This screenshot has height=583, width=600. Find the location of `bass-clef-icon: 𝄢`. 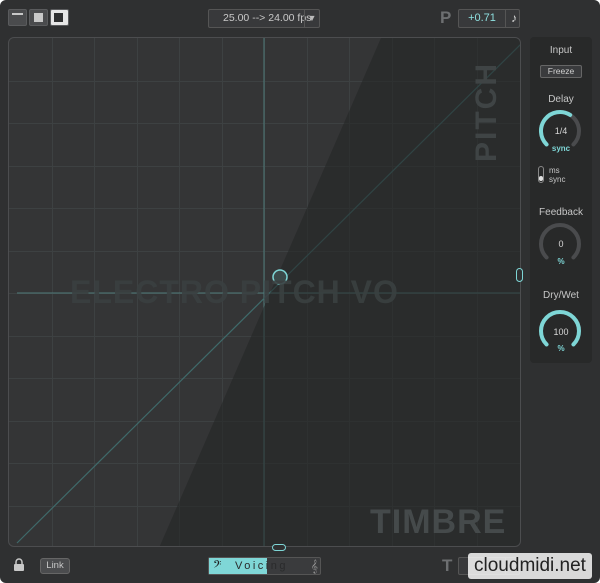

bass-clef-icon: 𝄢 is located at coordinates (217, 566).